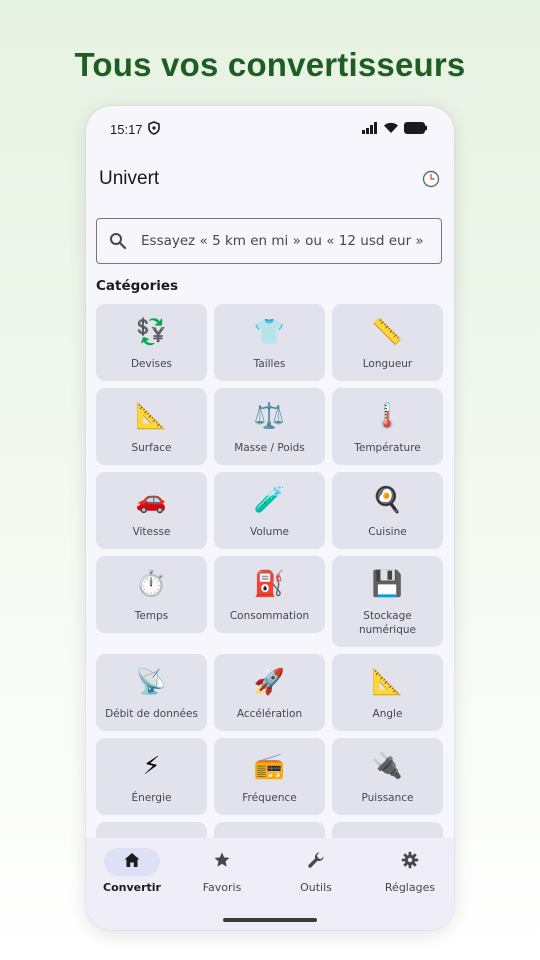  Describe the element at coordinates (387, 532) in the screenshot. I see `category-label: Cuisine` at that location.